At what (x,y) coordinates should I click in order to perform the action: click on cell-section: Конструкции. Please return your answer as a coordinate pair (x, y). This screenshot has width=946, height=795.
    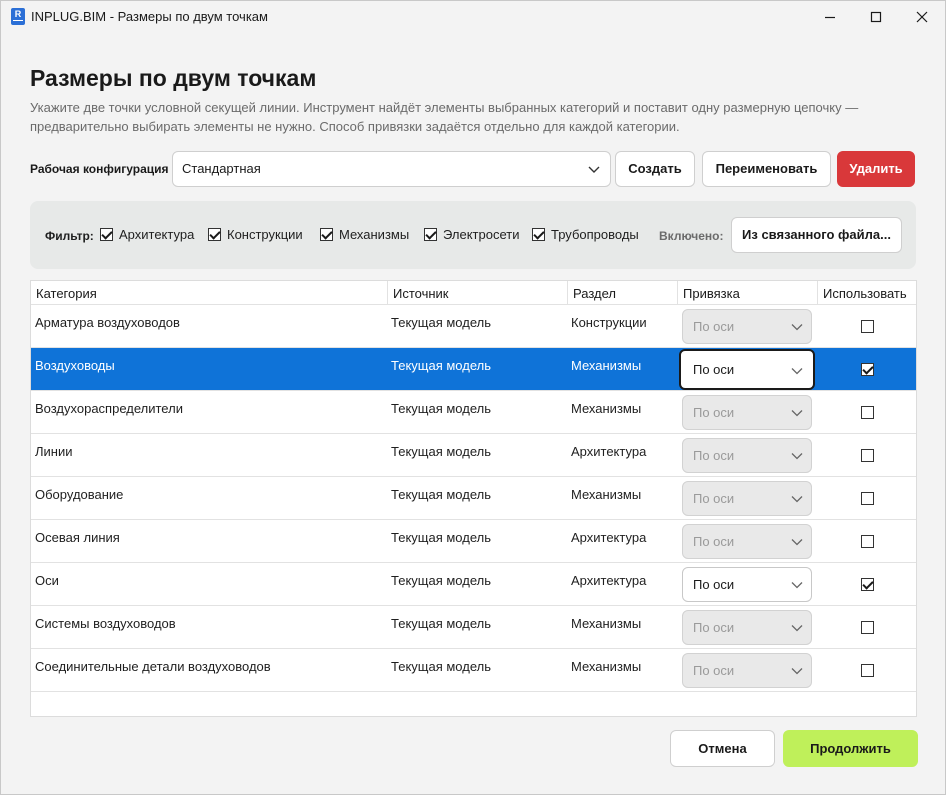
    Looking at the image, I should click on (609, 322).